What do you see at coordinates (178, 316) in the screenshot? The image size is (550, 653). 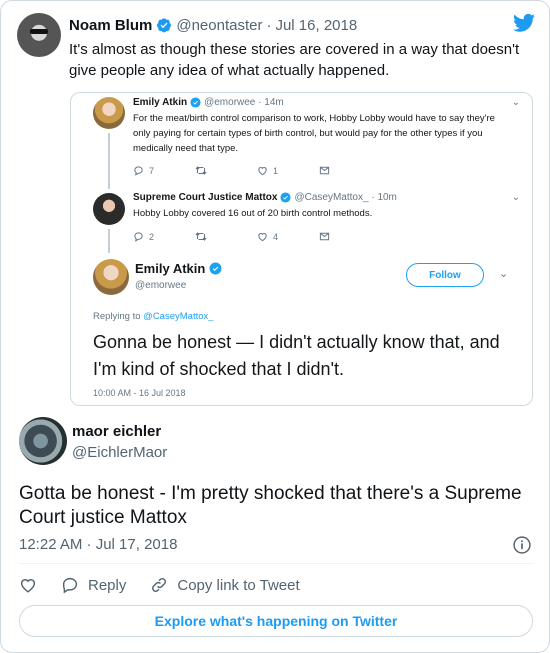 I see `replying-link: @CaseyMattox_` at bounding box center [178, 316].